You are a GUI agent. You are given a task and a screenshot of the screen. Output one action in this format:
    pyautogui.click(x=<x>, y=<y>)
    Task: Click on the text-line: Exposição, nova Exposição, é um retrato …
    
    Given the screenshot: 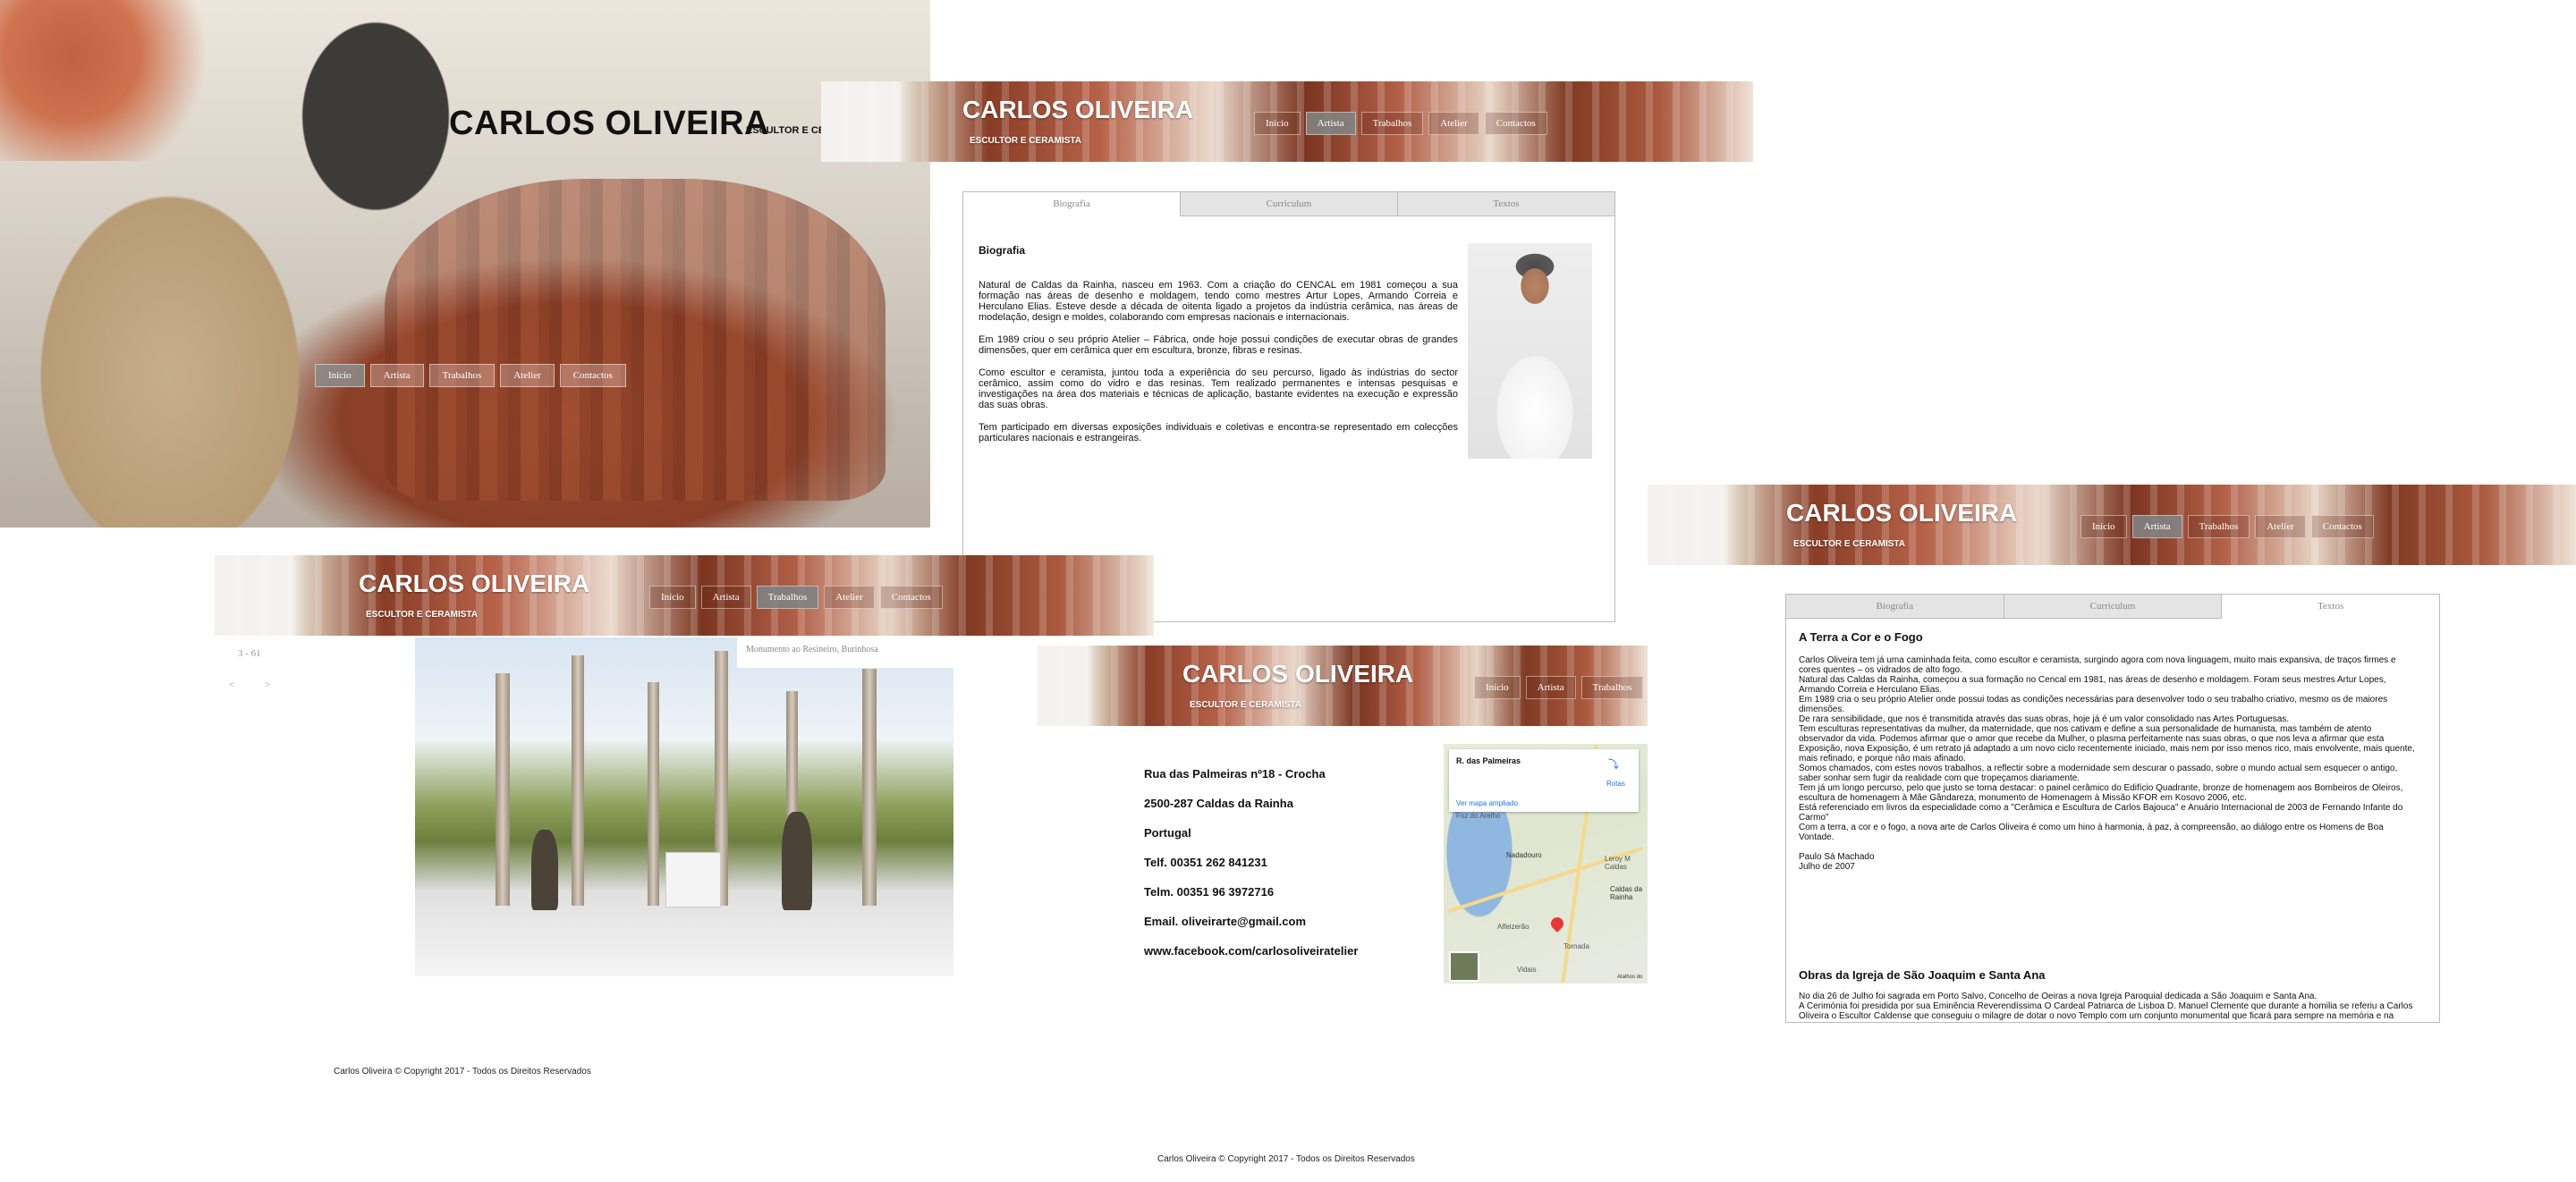 What is the action you would take?
    pyautogui.click(x=2107, y=749)
    